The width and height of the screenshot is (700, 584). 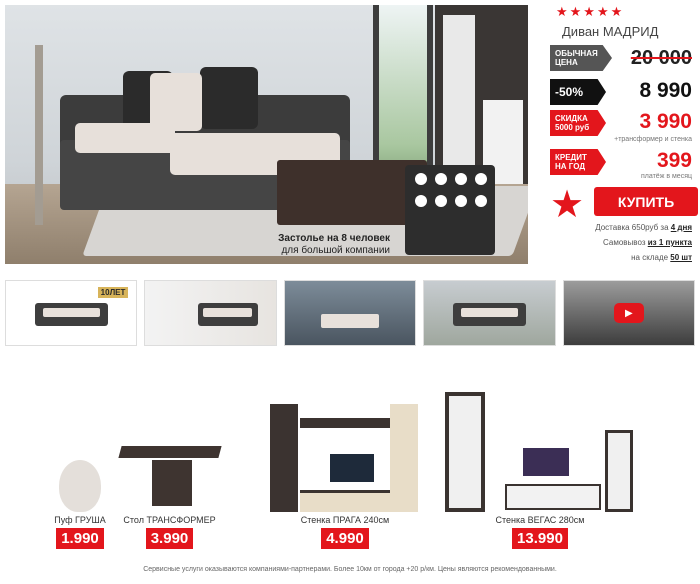 I want to click on product-title: Диван МАДРИД, so click(x=610, y=31).